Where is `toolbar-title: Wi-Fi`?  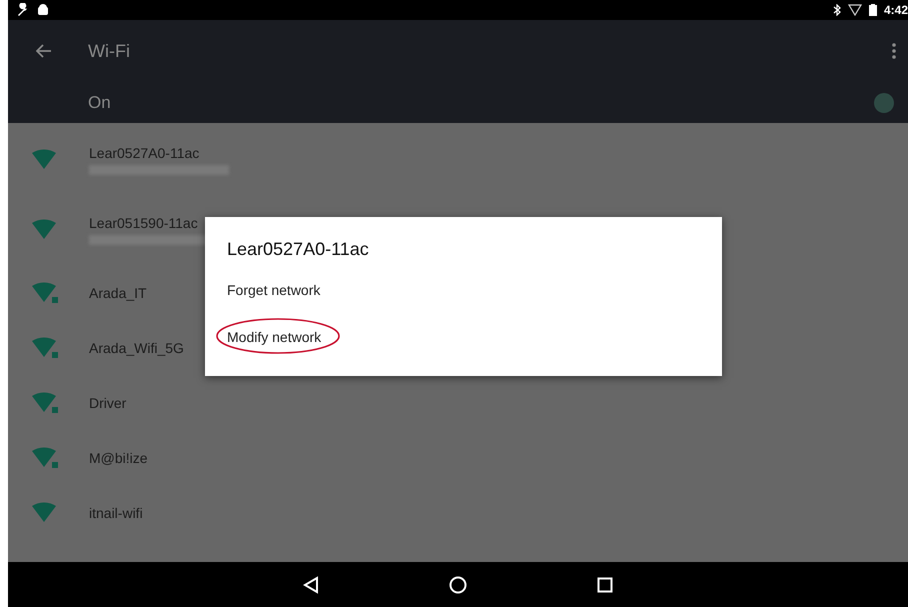
toolbar-title: Wi-Fi is located at coordinates (109, 51).